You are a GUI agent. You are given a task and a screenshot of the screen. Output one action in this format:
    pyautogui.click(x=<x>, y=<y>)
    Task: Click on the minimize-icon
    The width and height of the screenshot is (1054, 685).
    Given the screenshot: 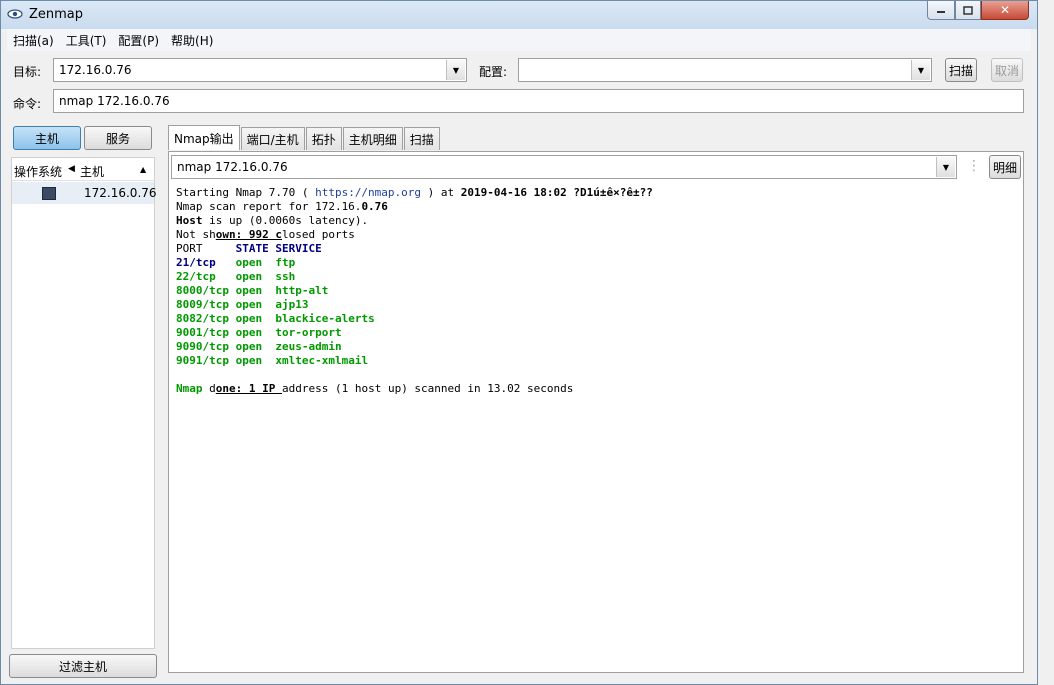 What is the action you would take?
    pyautogui.click(x=941, y=12)
    